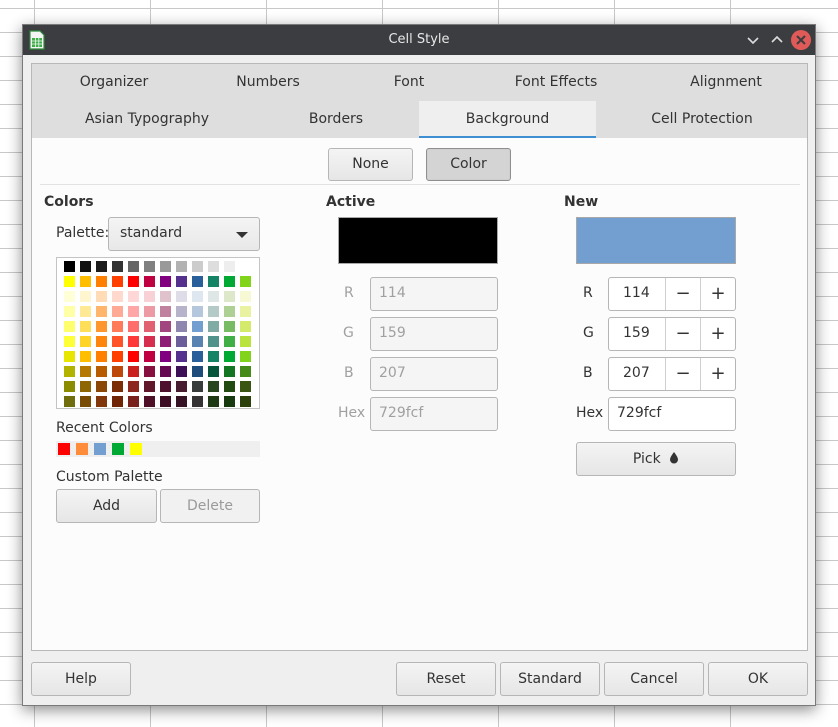  Describe the element at coordinates (656, 459) in the screenshot. I see `pick-button: Pick` at that location.